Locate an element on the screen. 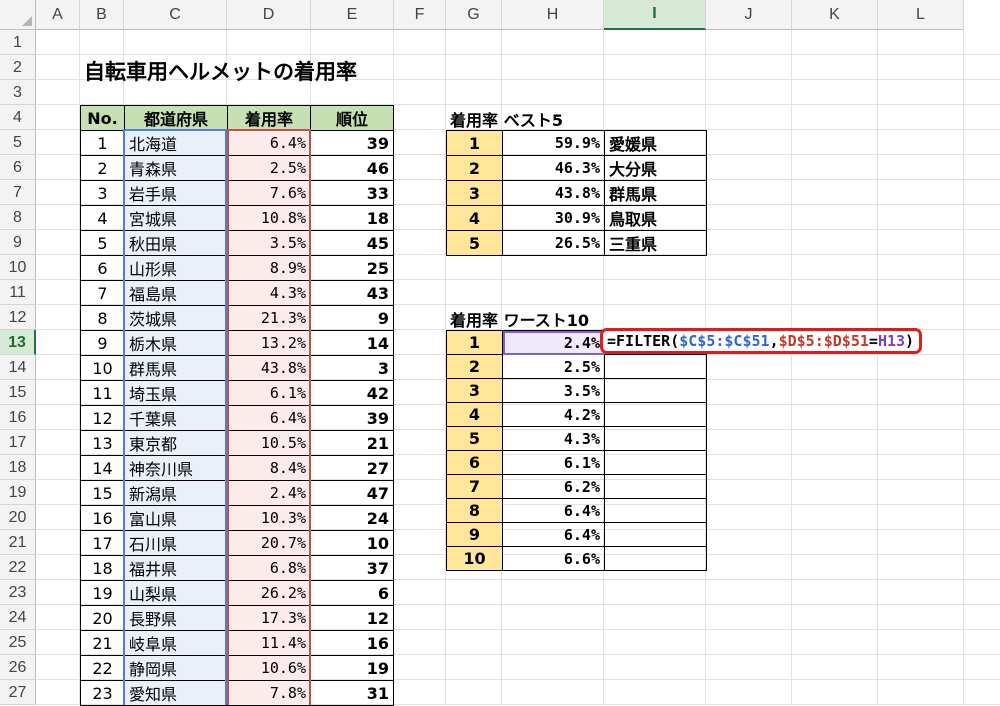 Image resolution: width=1000 pixels, height=706 pixels. row-header-17: 17 is located at coordinates (18, 442).